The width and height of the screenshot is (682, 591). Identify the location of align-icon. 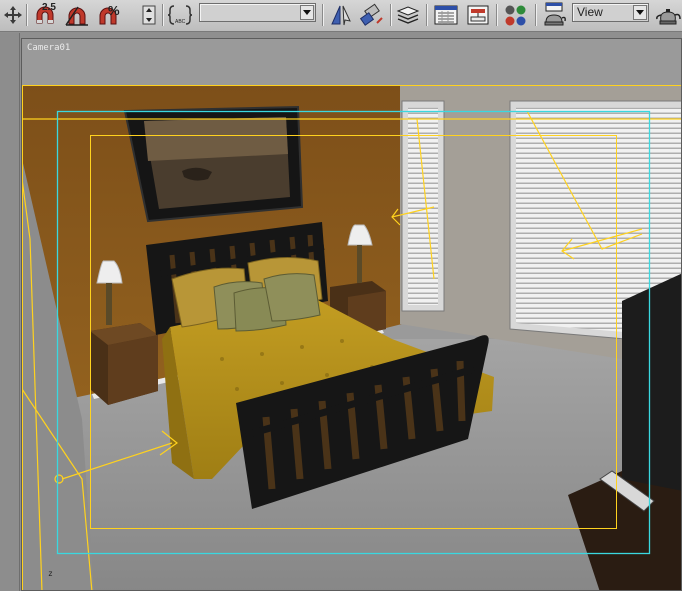
(372, 15).